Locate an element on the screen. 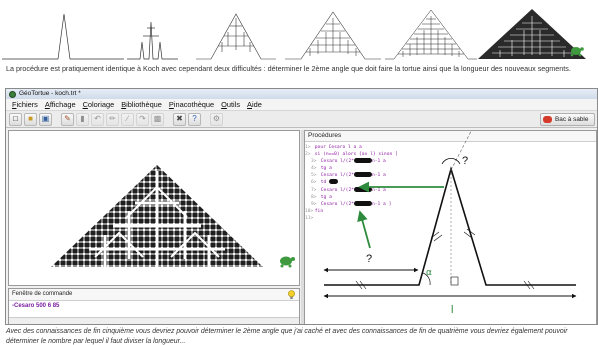 The height and width of the screenshot is (345, 598). line-tool-icon: ∕ is located at coordinates (127, 119).